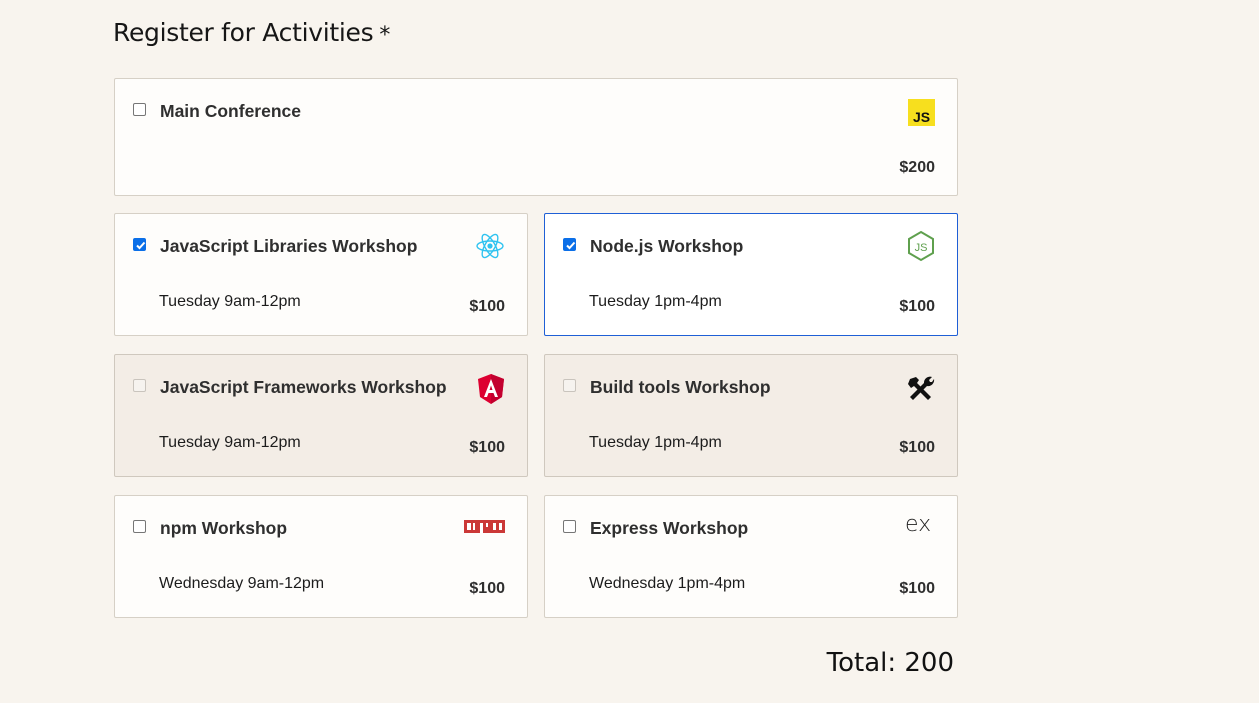 This screenshot has height=703, width=1259. Describe the element at coordinates (491, 391) in the screenshot. I see `angular-logo-icon` at that location.